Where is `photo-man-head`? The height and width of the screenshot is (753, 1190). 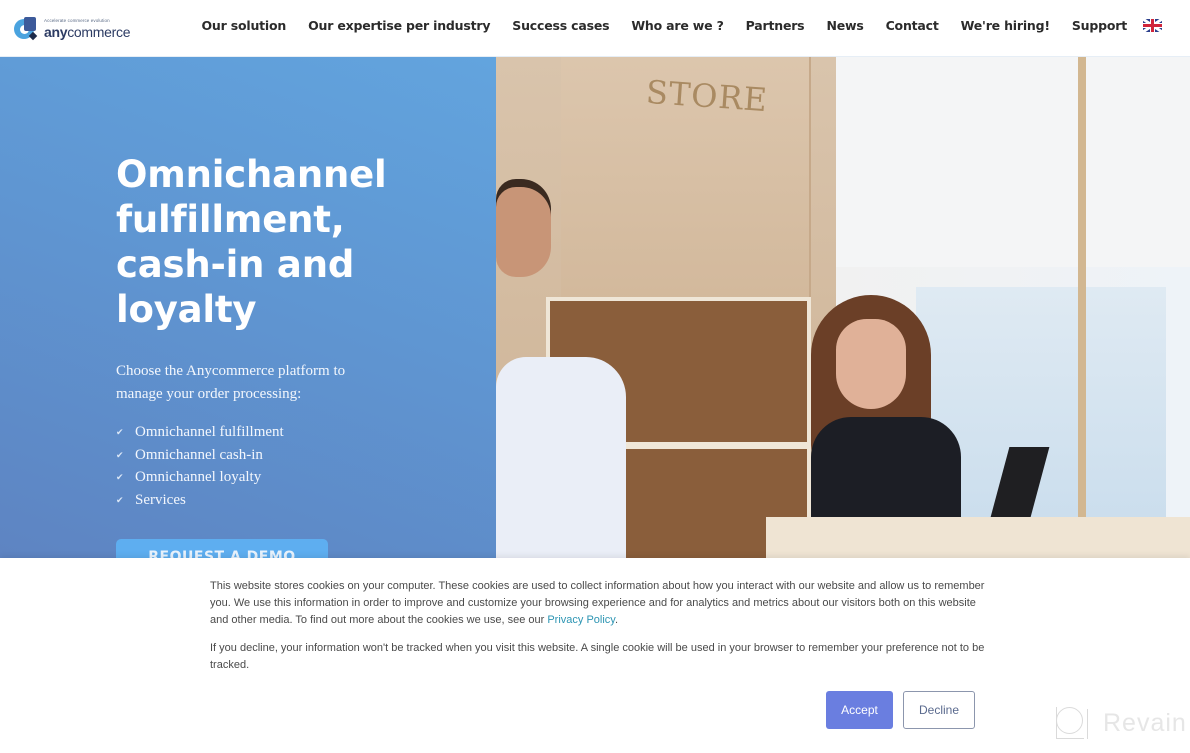
photo-man-head is located at coordinates (523, 232).